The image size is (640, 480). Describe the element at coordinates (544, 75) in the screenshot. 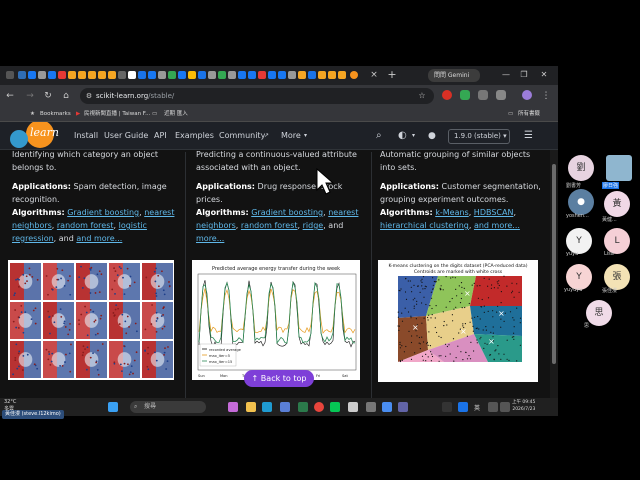

I see `close-window-icon: ✕` at that location.